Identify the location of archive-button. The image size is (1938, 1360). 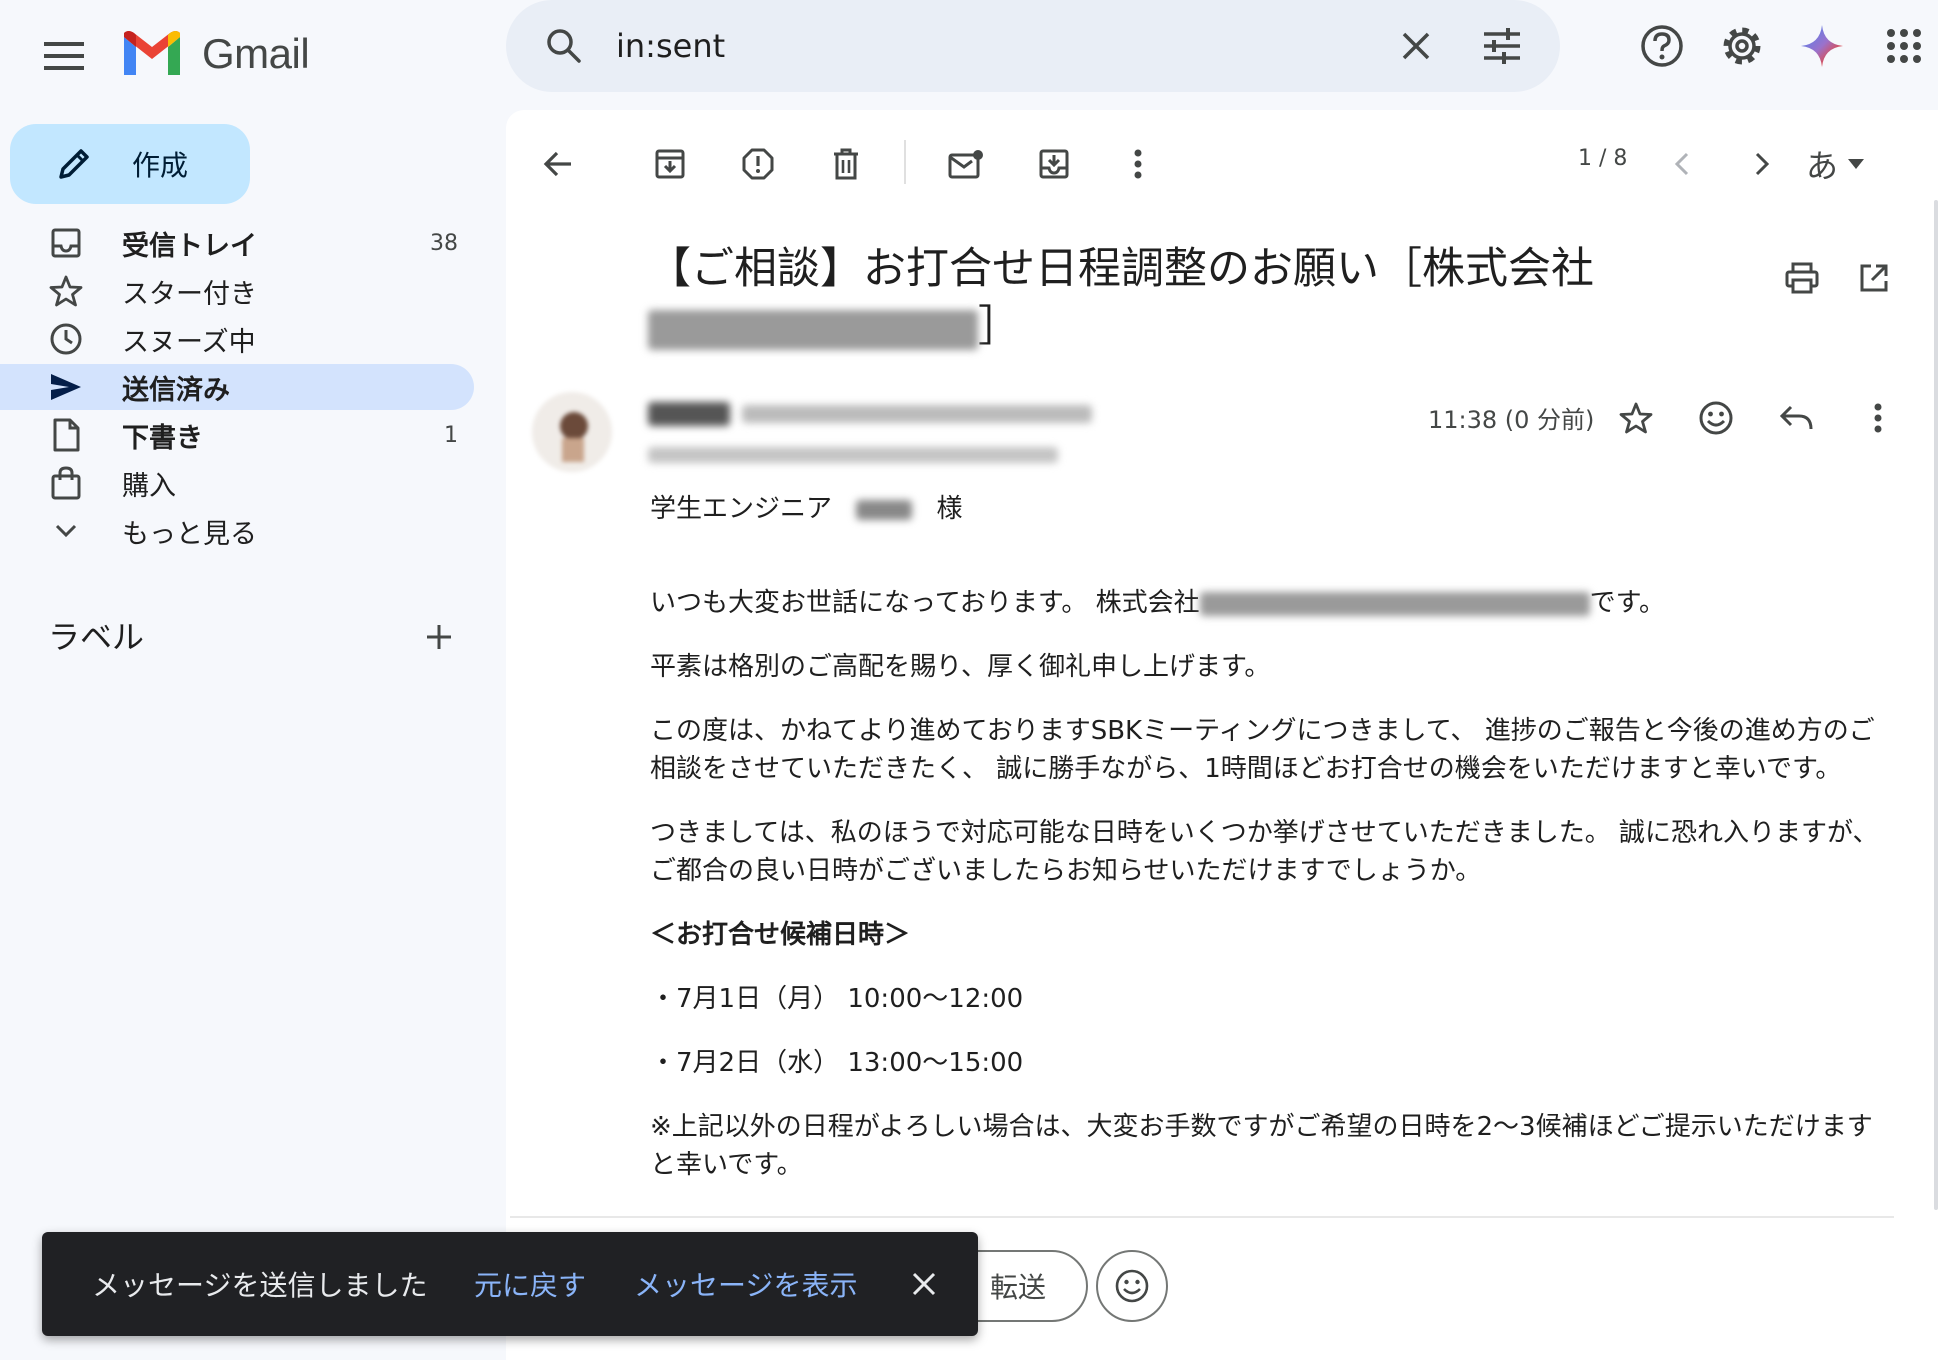
(670, 164).